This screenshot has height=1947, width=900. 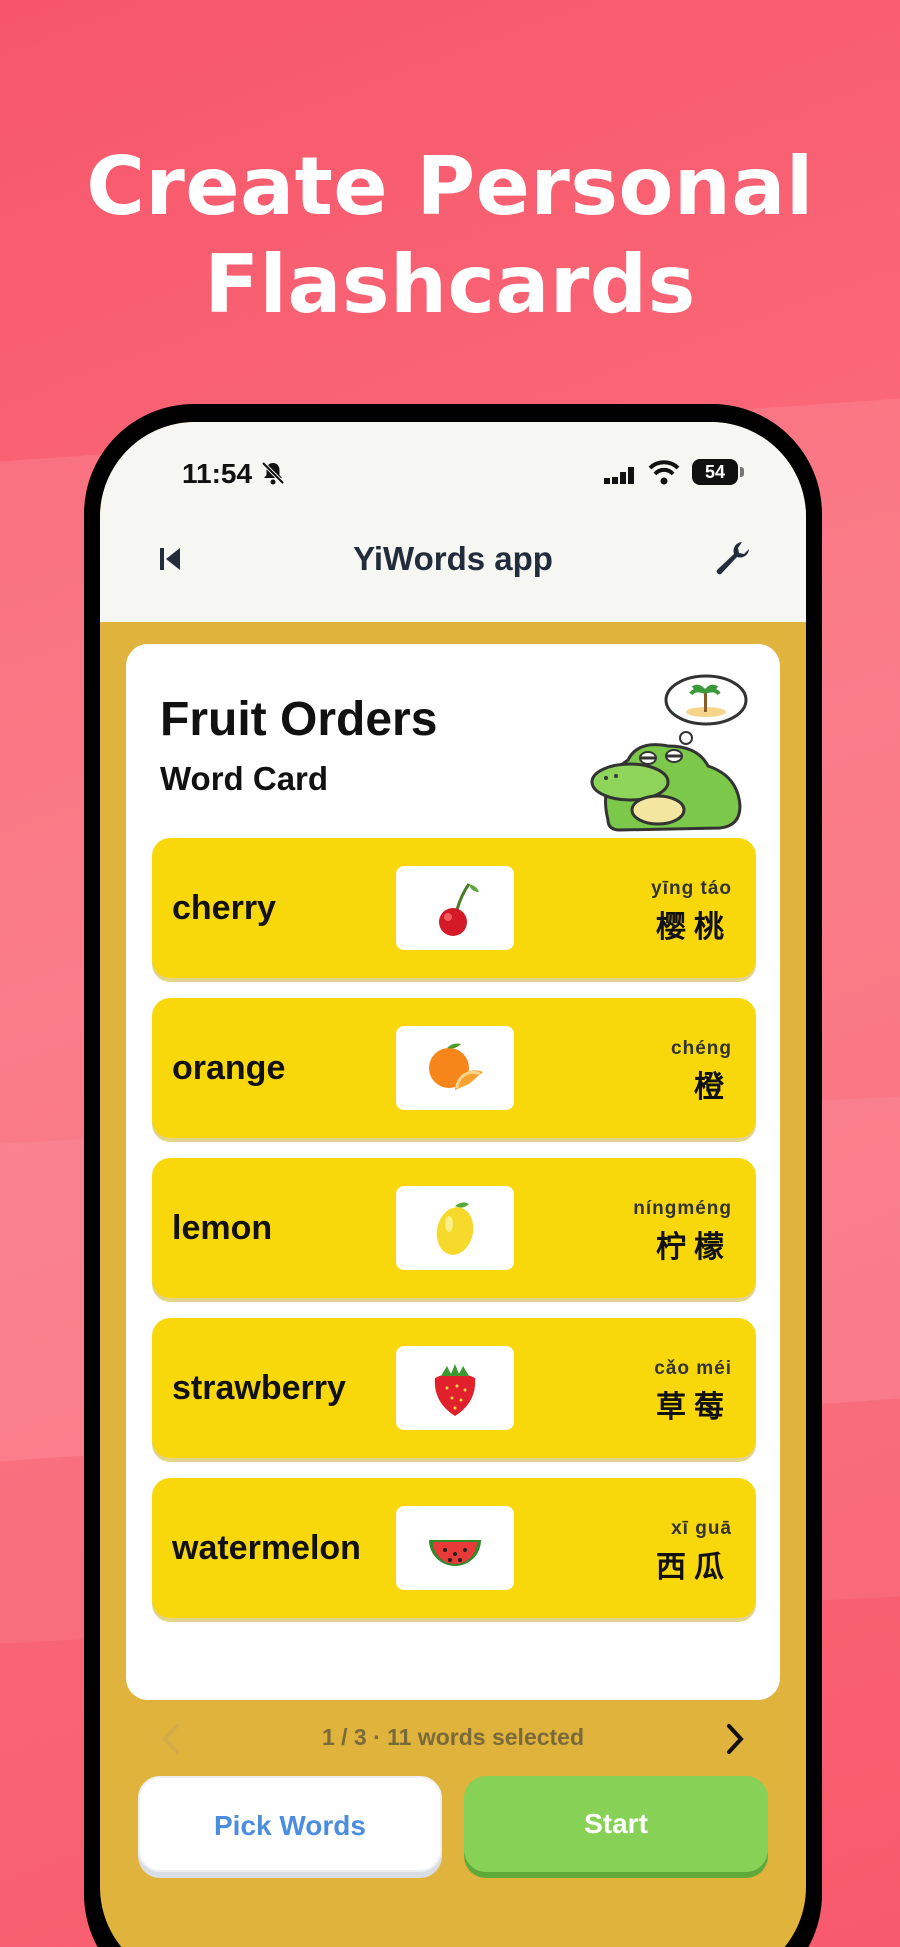 I want to click on card-subtitle: Word Card, so click(x=244, y=778).